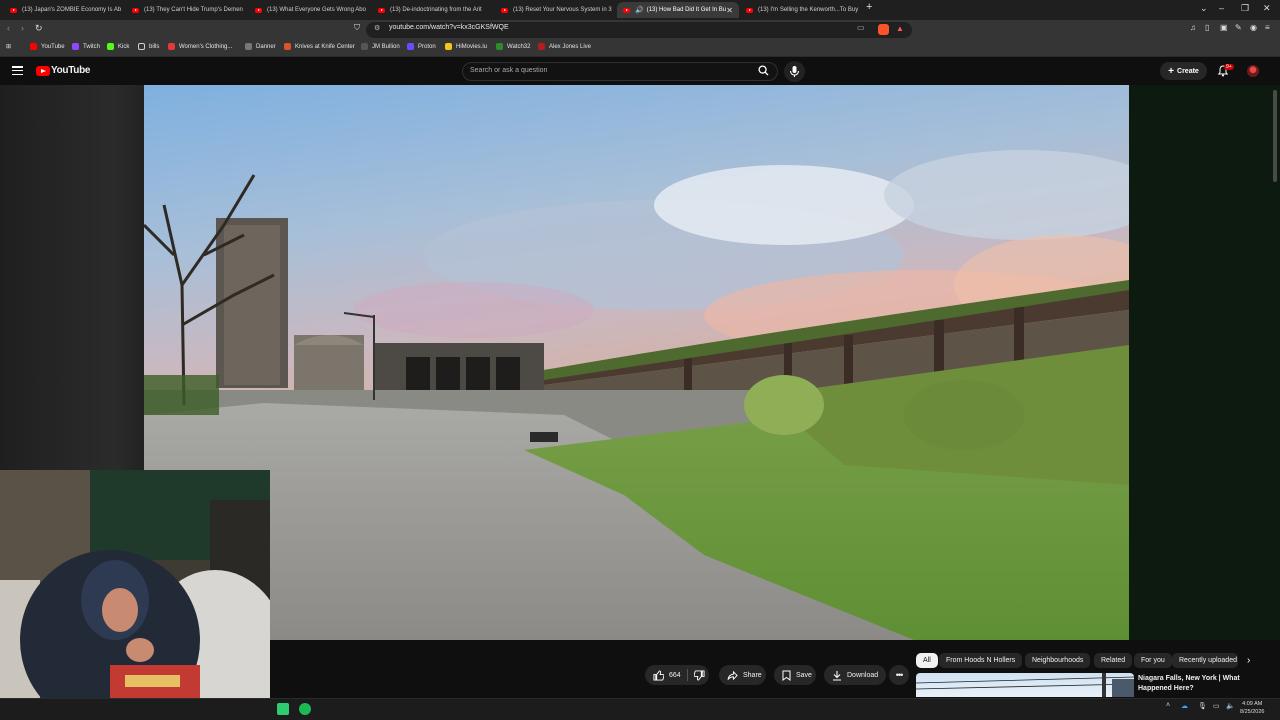 This screenshot has width=1280, height=720. Describe the element at coordinates (8, 28) in the screenshot. I see `back-icon: ‹` at that location.